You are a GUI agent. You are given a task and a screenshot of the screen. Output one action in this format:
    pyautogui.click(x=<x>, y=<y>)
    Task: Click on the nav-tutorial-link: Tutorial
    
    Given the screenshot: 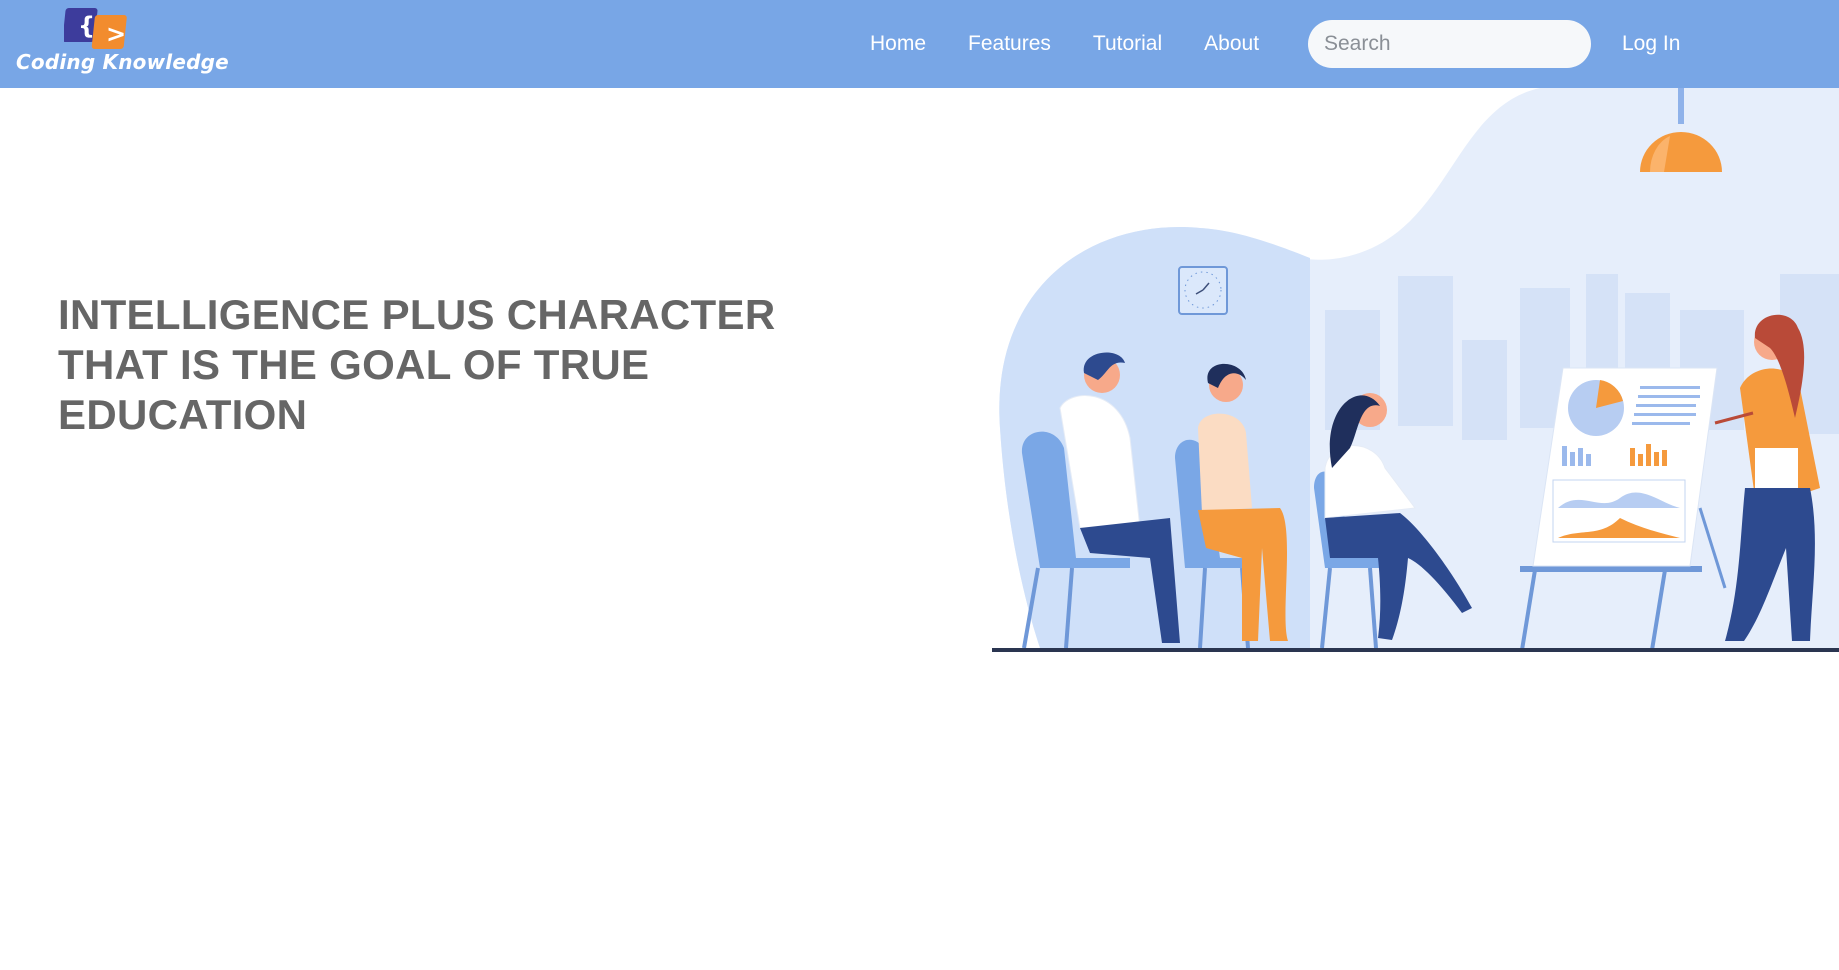 What is the action you would take?
    pyautogui.click(x=1127, y=44)
    